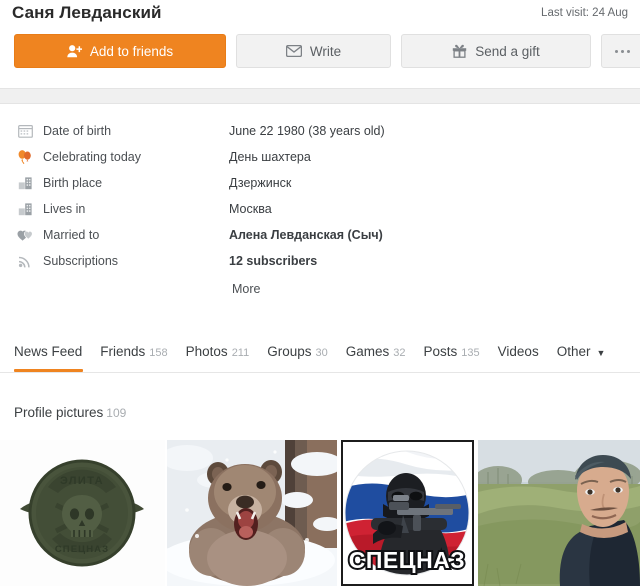 The width and height of the screenshot is (640, 586). What do you see at coordinates (25, 235) in the screenshot?
I see `hearts-icon` at bounding box center [25, 235].